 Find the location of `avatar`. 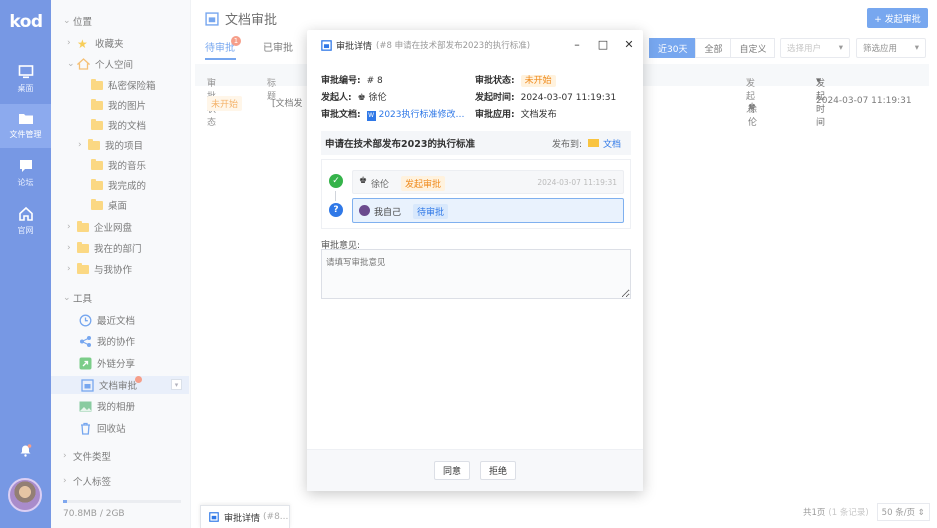

avatar is located at coordinates (364, 210).